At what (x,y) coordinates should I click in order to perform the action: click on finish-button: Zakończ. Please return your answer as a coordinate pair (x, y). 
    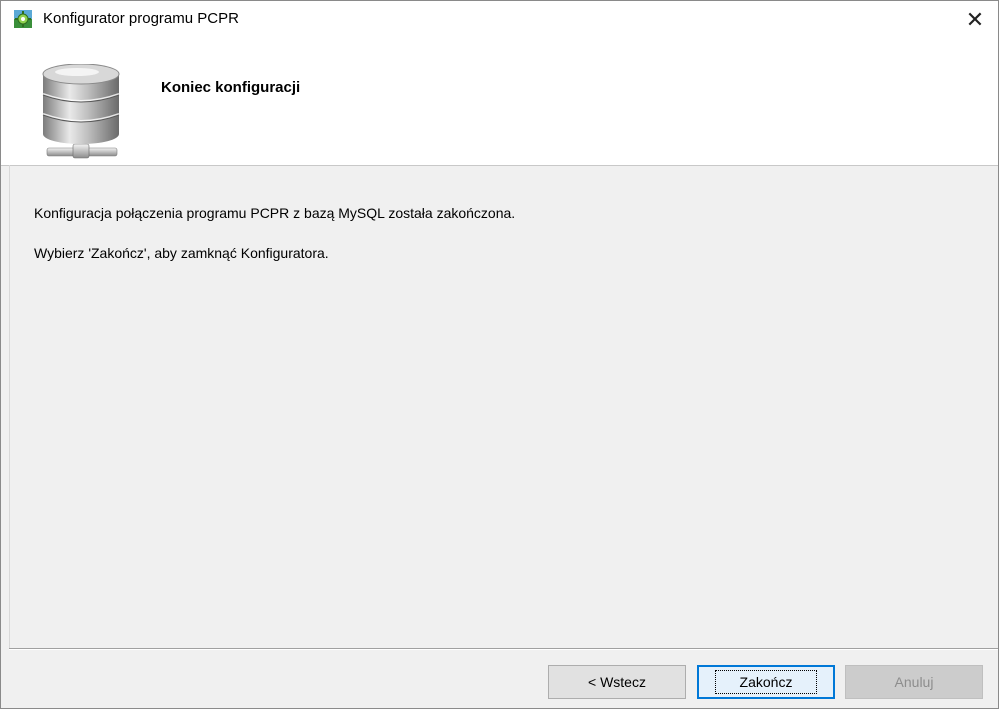
    Looking at the image, I should click on (766, 682).